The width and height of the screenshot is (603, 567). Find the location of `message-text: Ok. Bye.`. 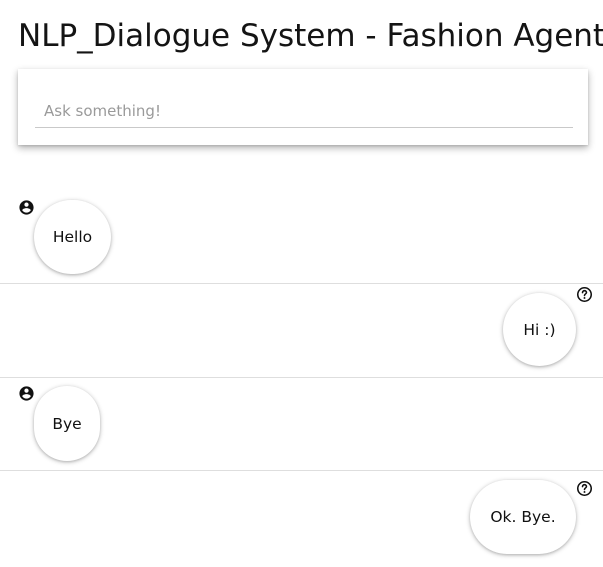

message-text: Ok. Bye. is located at coordinates (523, 517).